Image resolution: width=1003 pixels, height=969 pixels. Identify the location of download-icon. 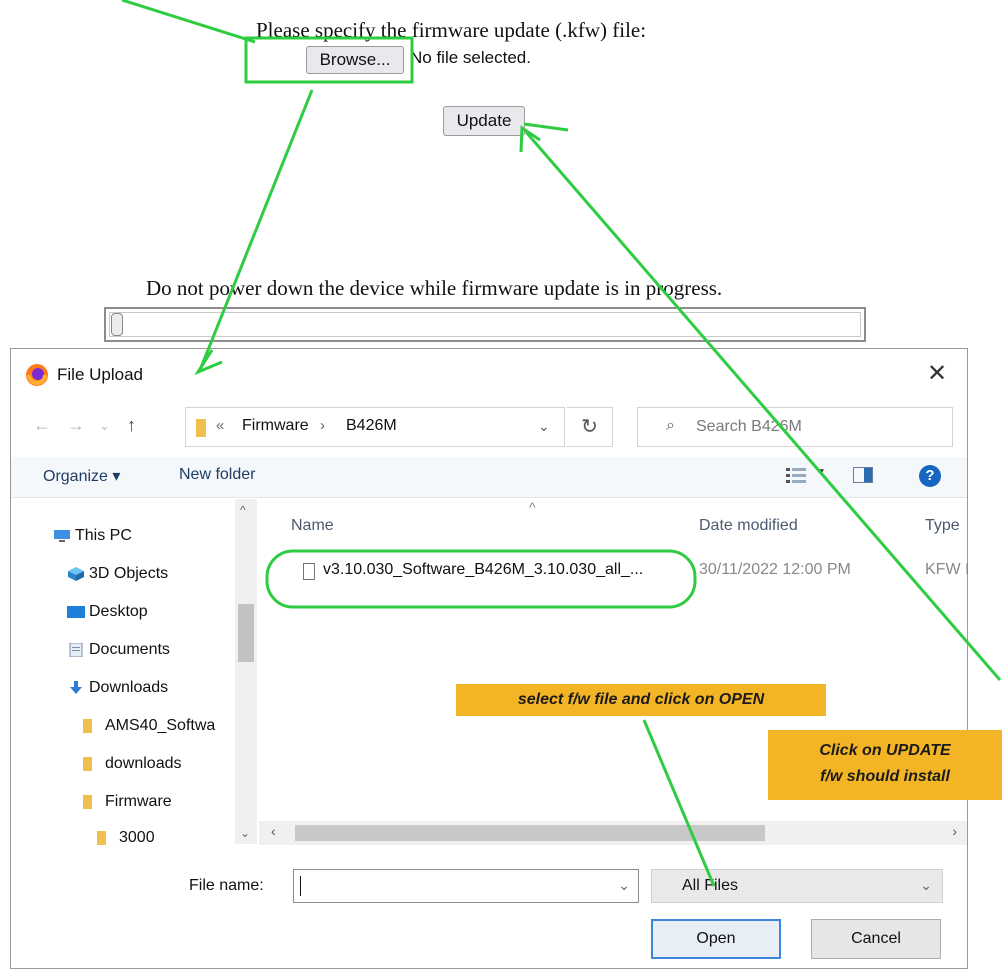
(76, 687).